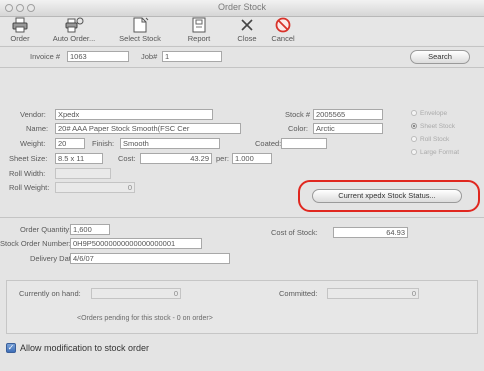 The width and height of the screenshot is (484, 371). I want to click on job-label: Job#, so click(149, 56).